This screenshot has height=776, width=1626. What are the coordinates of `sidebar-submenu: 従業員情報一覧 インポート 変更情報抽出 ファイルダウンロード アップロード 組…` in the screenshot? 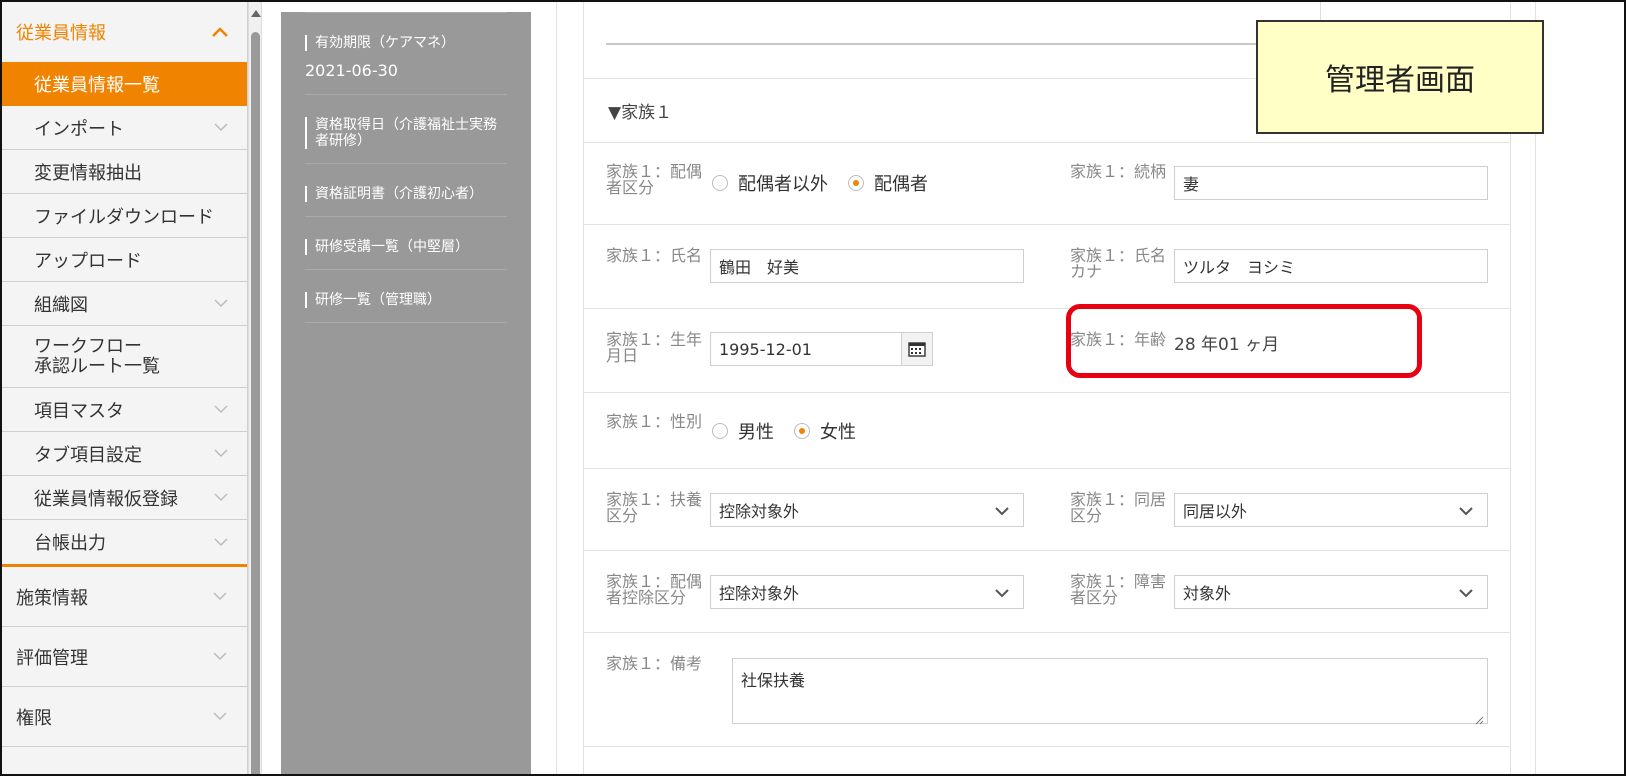 It's located at (124, 314).